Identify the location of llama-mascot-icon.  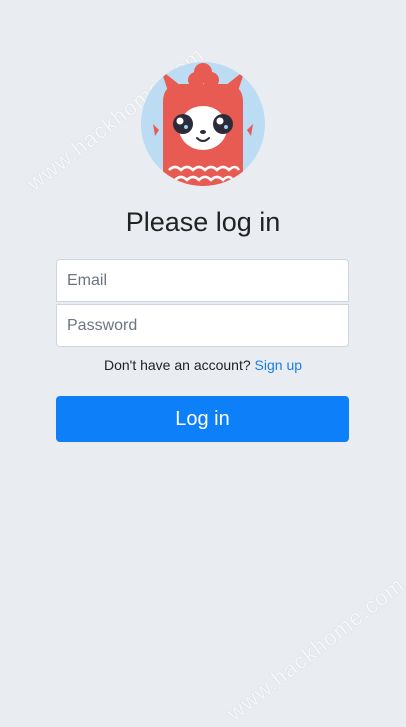
(203, 124).